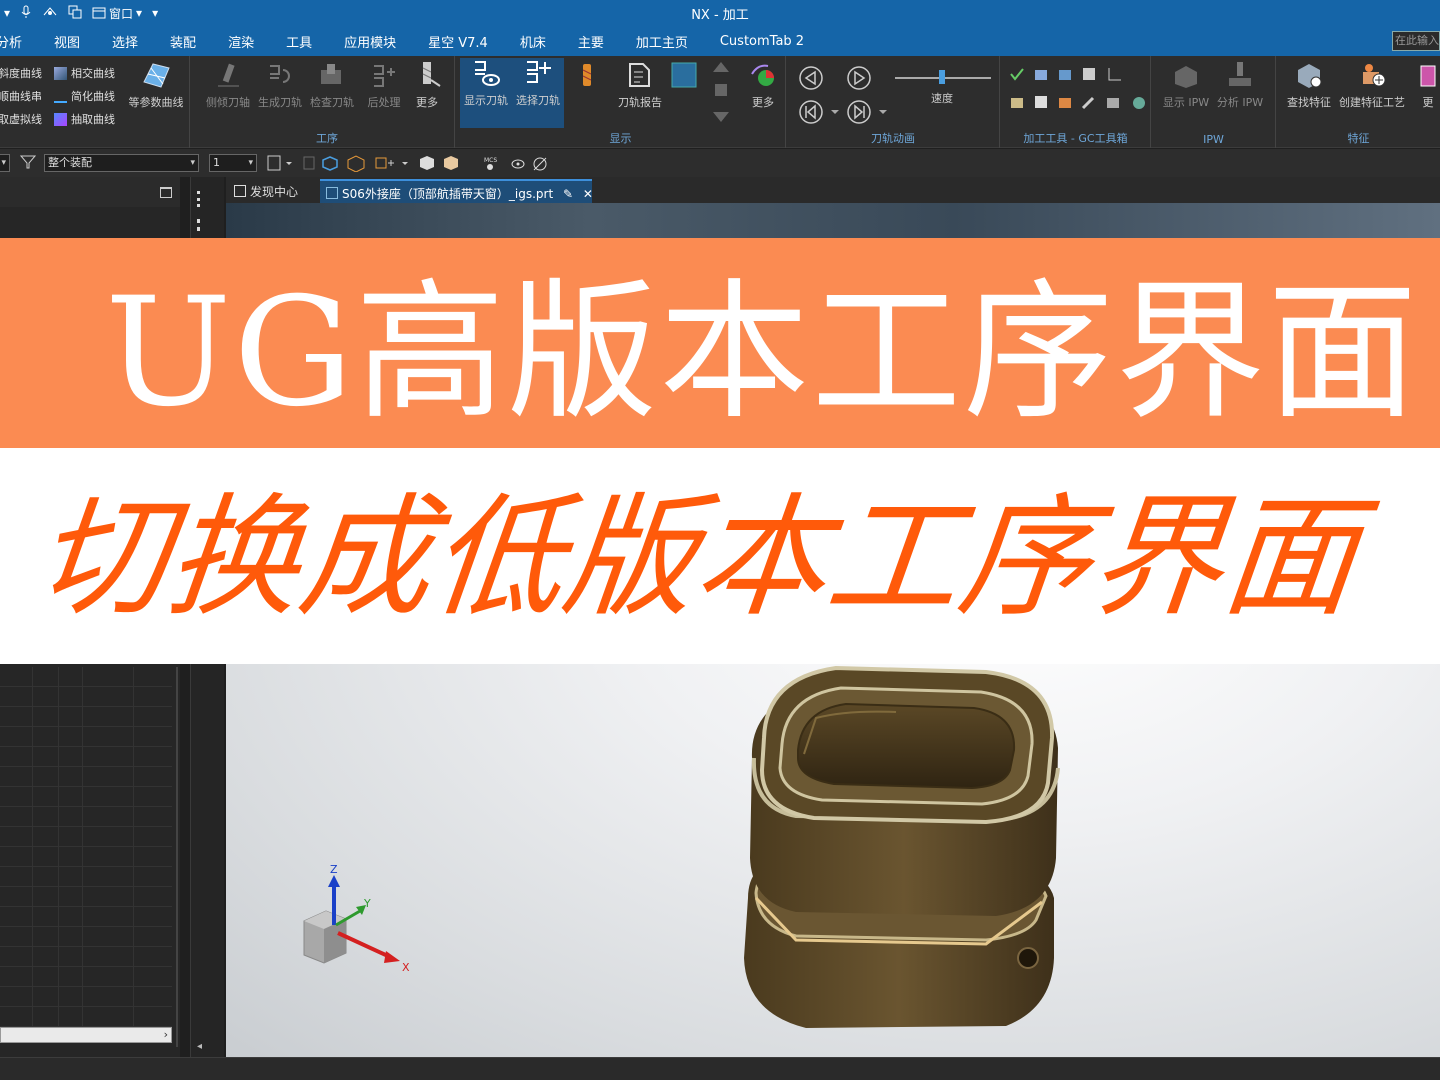 This screenshot has width=1440, height=1080. I want to click on curve-list-right: 相交曲线 简化曲线 抽取曲线, so click(84, 96).